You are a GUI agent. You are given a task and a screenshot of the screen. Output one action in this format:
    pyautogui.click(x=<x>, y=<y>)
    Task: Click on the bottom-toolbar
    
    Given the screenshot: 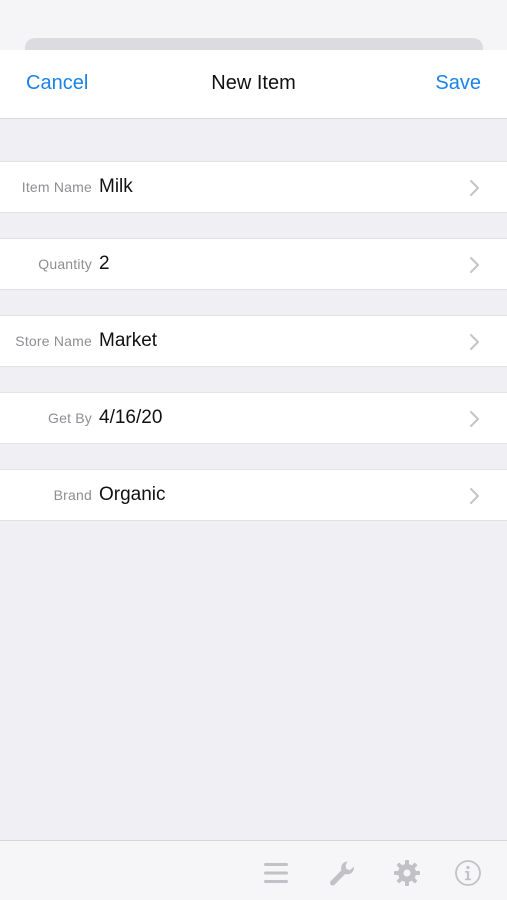 What is the action you would take?
    pyautogui.click(x=253, y=870)
    